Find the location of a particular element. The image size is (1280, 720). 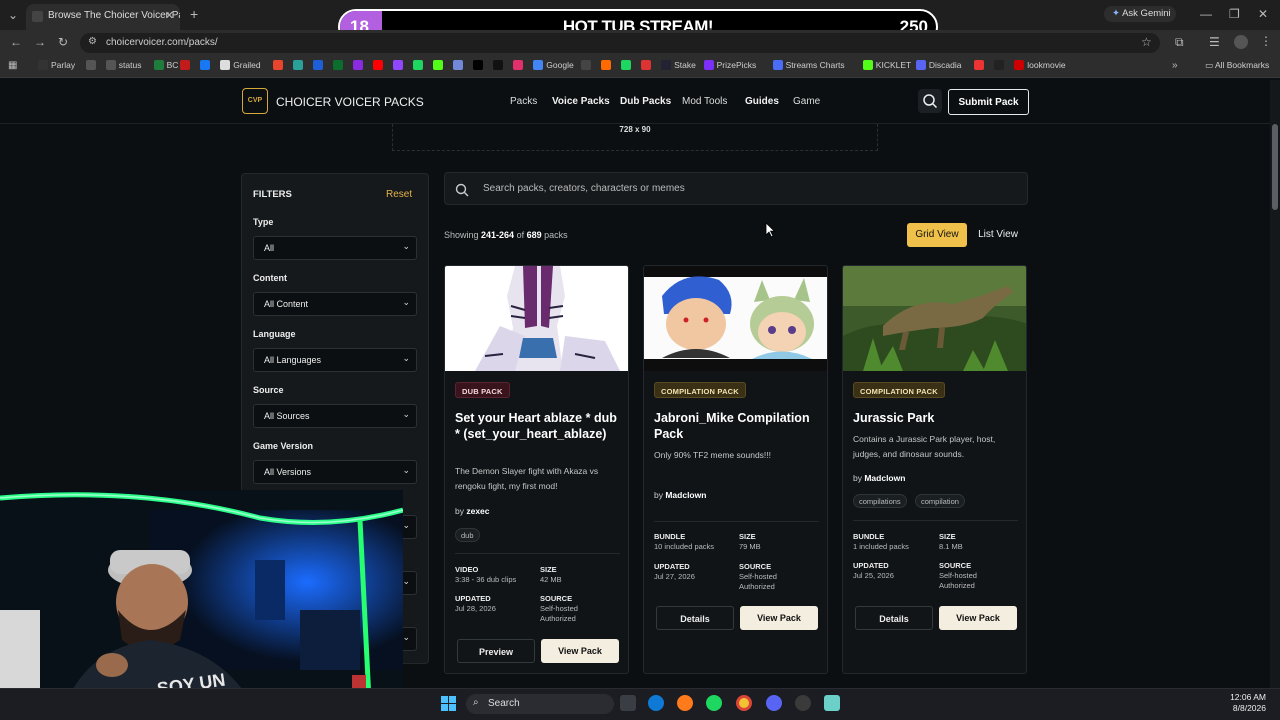

browser-tab: Browse The Choicer Voicer Pack ✕ is located at coordinates (103, 17).